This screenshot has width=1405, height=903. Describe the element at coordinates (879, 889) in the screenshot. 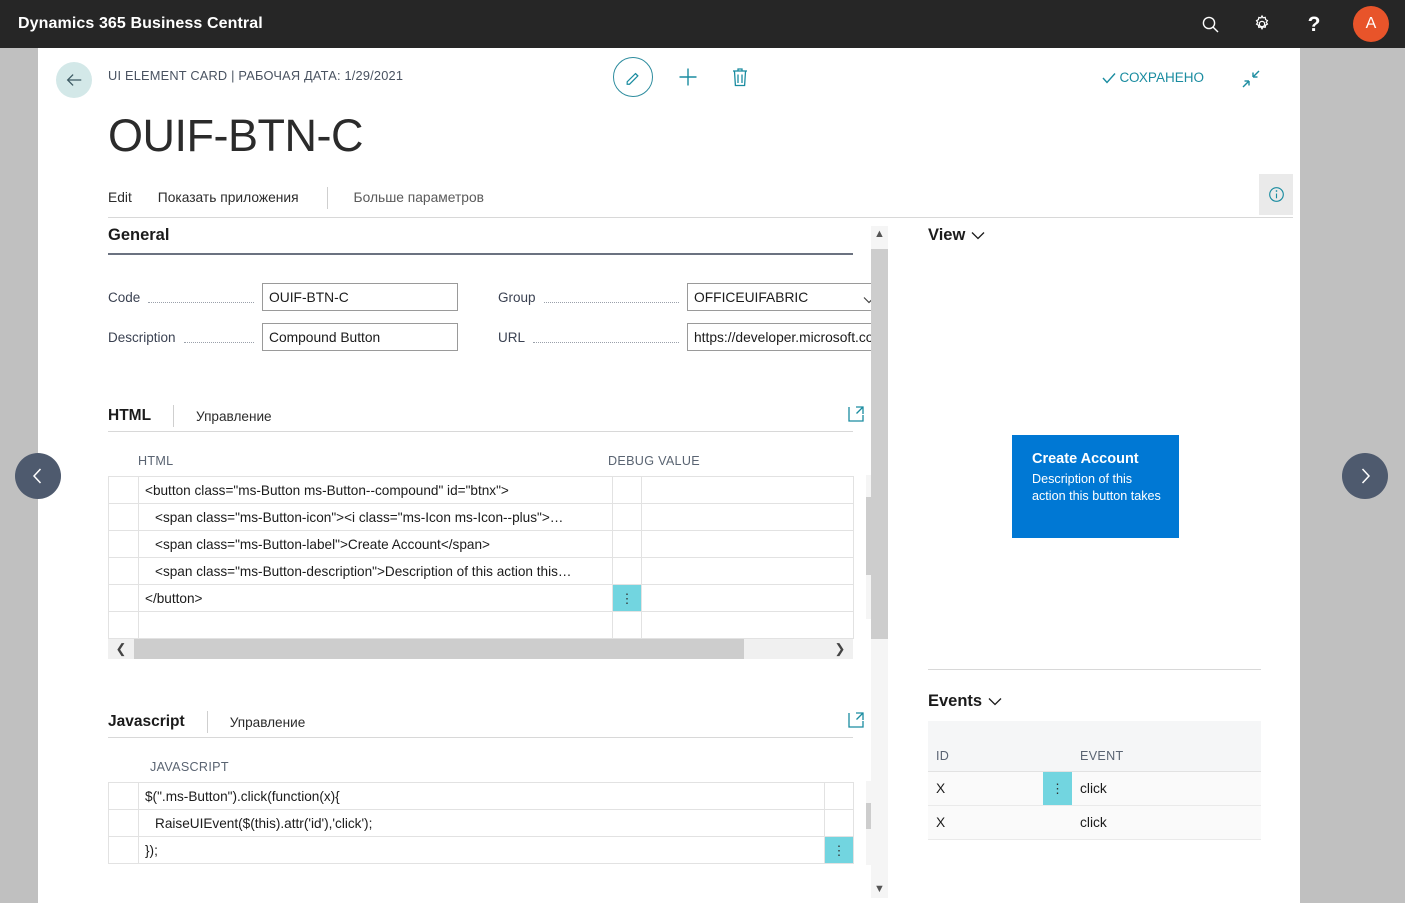

I see `scroll-down-arrow: ▼` at that location.